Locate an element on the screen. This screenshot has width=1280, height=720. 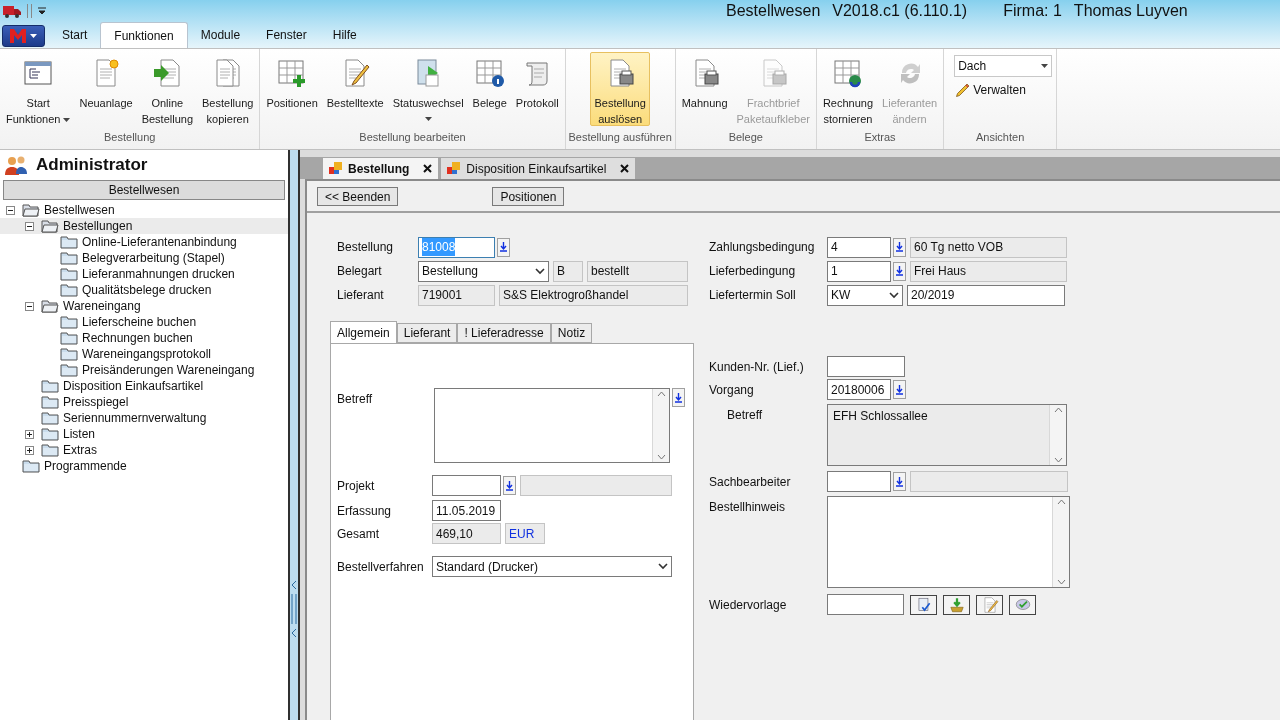
menu-tab: Fenster is located at coordinates (286, 35).